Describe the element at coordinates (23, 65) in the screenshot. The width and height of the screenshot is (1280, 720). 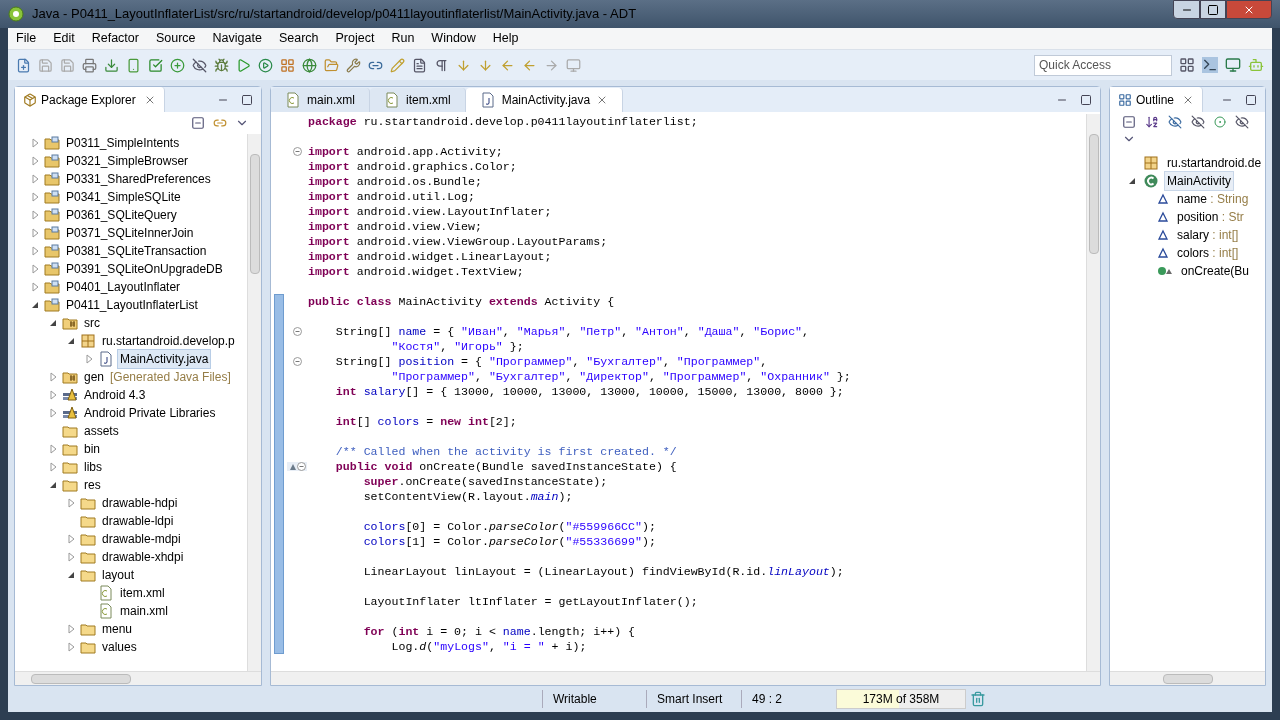
I see `new-file-icon` at that location.